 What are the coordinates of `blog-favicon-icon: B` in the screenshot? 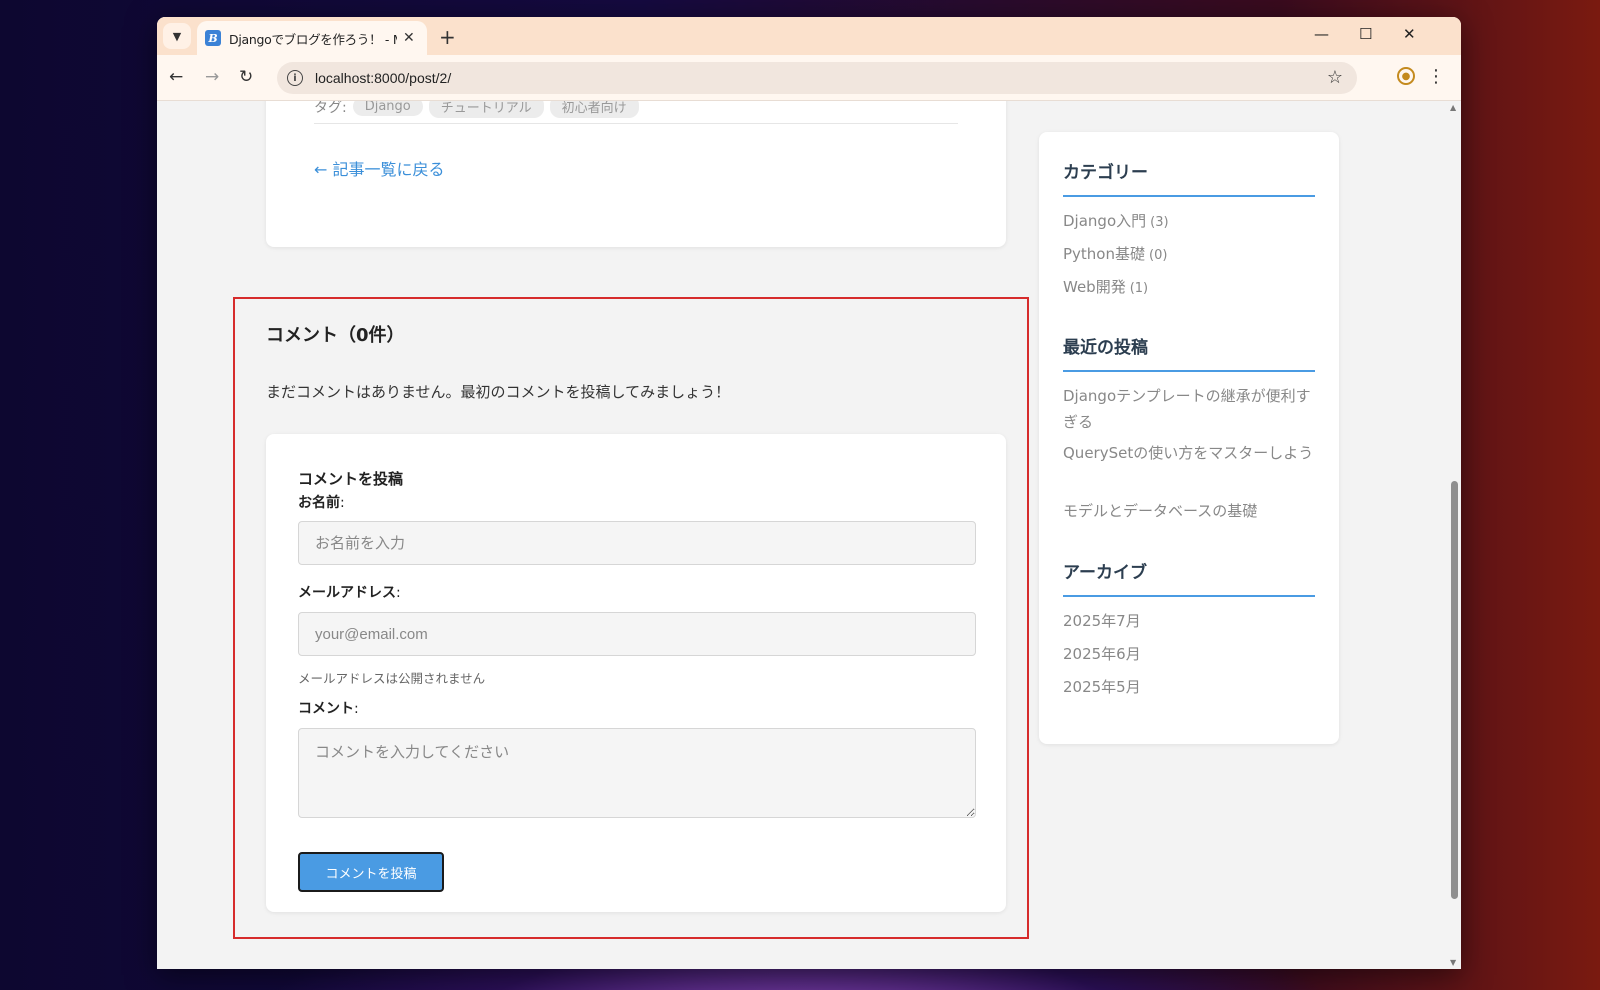 It's located at (213, 38).